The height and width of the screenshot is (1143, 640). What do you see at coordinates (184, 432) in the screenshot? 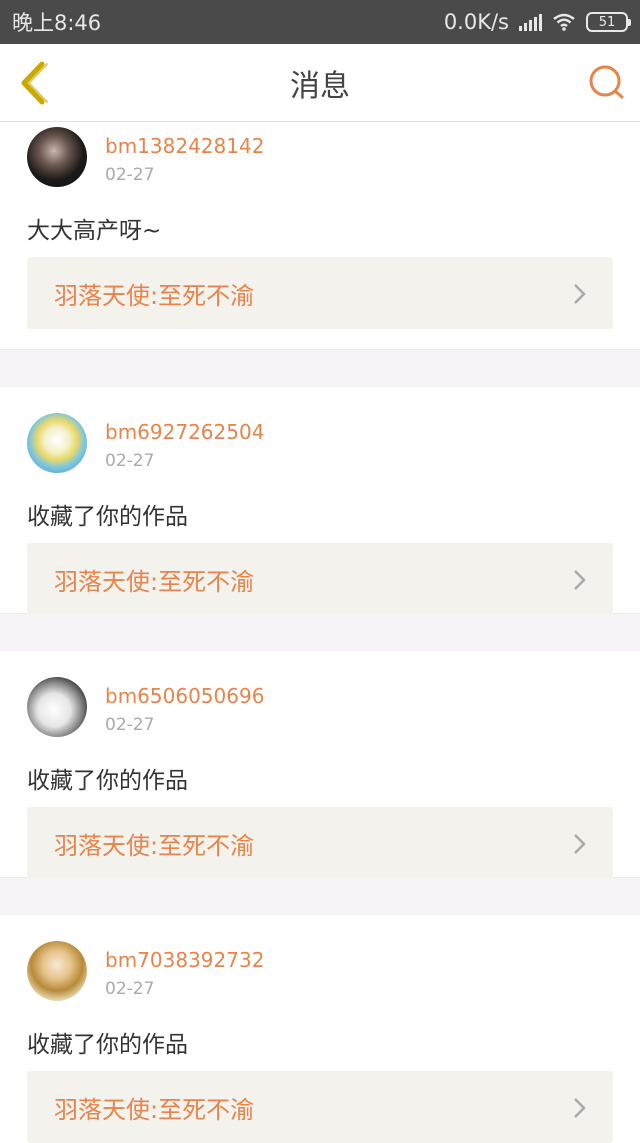
I see `username: bm6927262504` at bounding box center [184, 432].